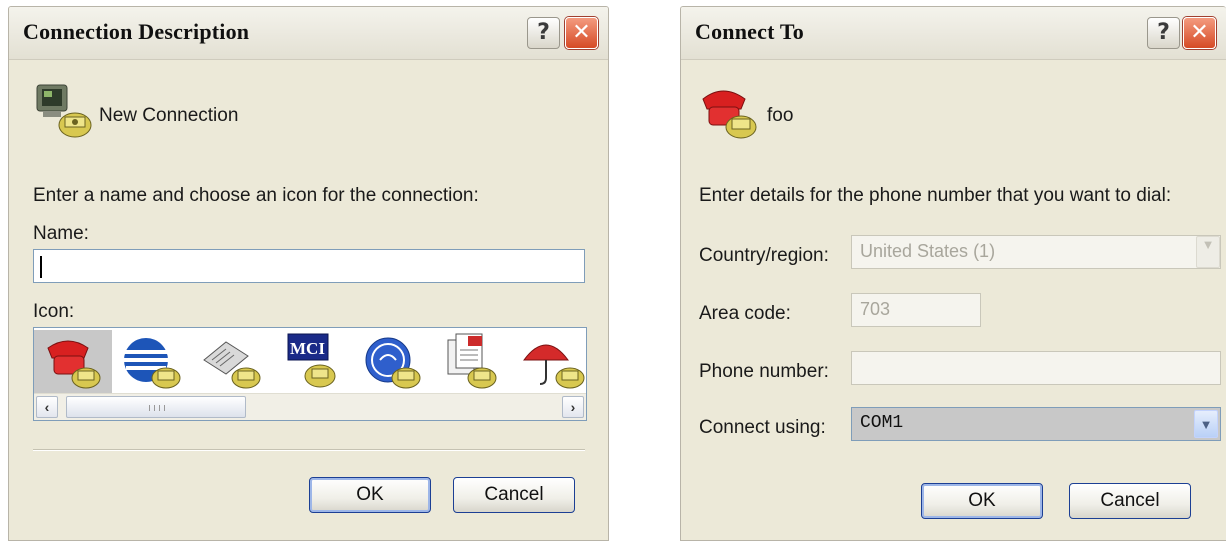 The image size is (1226, 541). I want to click on name-label: Name:, so click(61, 233).